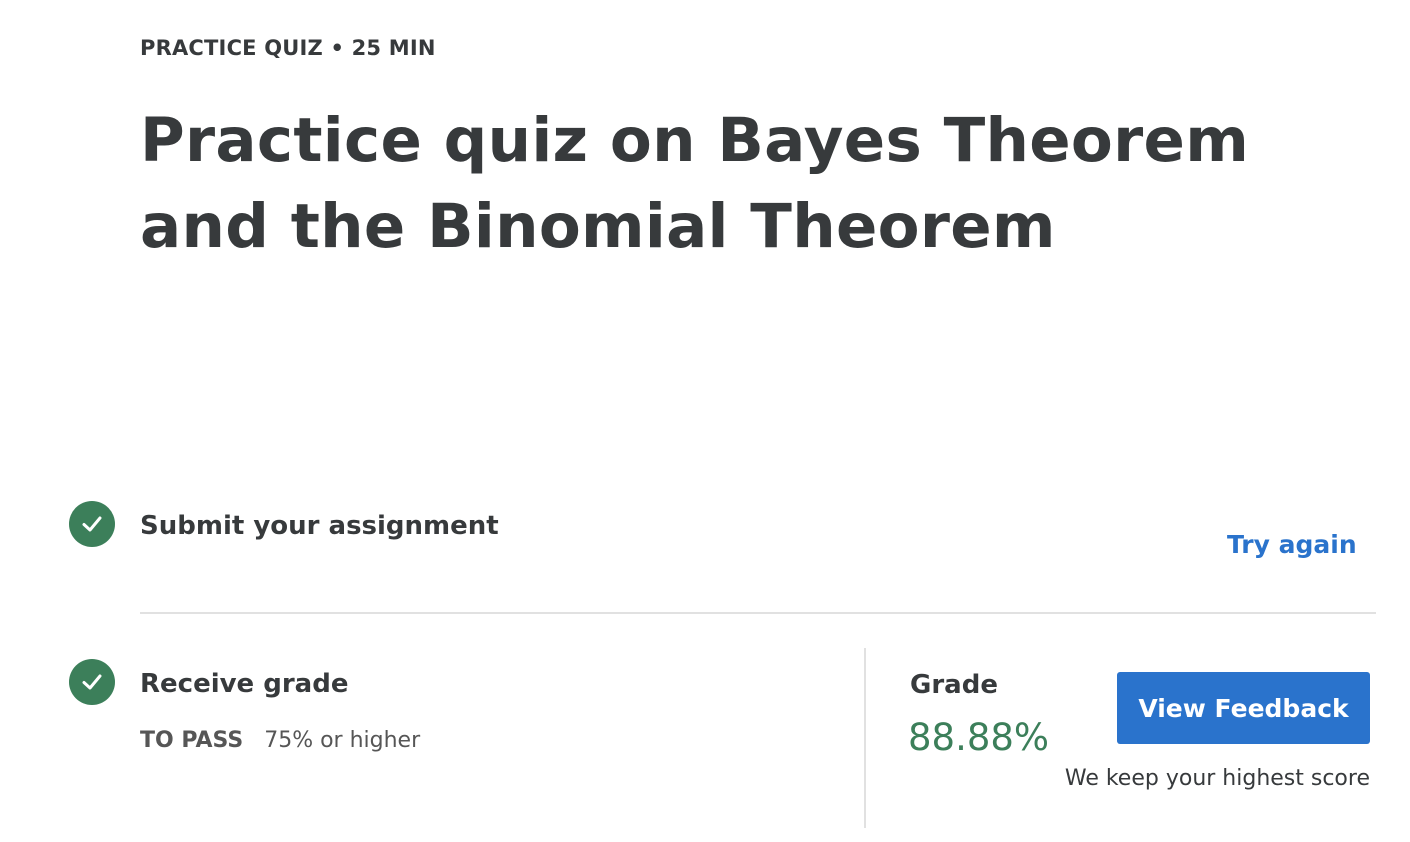  What do you see at coordinates (979, 737) in the screenshot?
I see `grade-value: 88.88%` at bounding box center [979, 737].